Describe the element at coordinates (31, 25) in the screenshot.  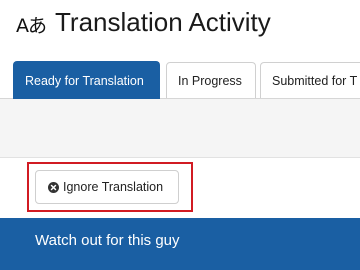
I see `translate-icon: Aあ` at that location.